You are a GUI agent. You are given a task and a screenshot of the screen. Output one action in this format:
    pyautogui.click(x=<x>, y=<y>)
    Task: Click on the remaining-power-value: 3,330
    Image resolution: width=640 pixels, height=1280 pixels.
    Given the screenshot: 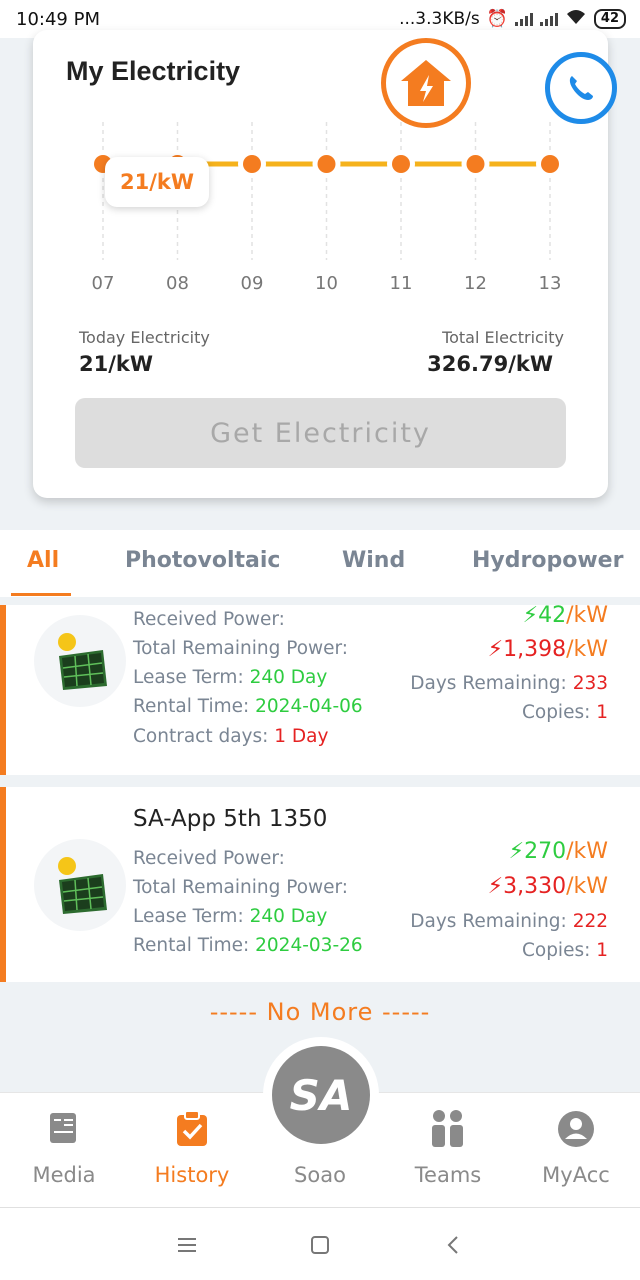 What is the action you would take?
    pyautogui.click(x=535, y=886)
    